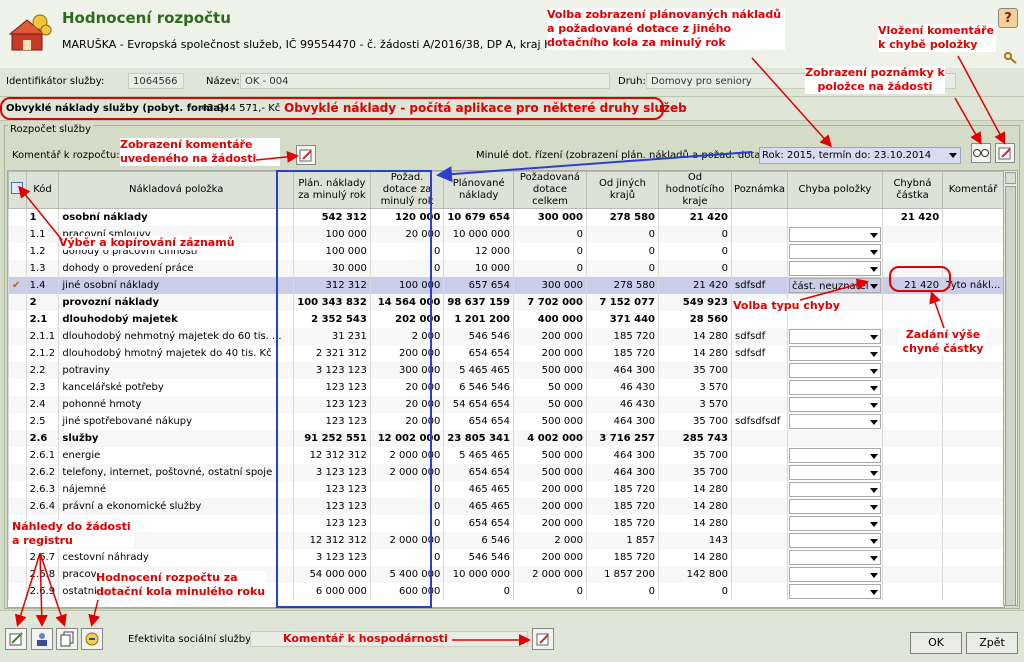  Describe the element at coordinates (478, 190) in the screenshot. I see `col-header-planned-costs: Plánované náklady` at that location.